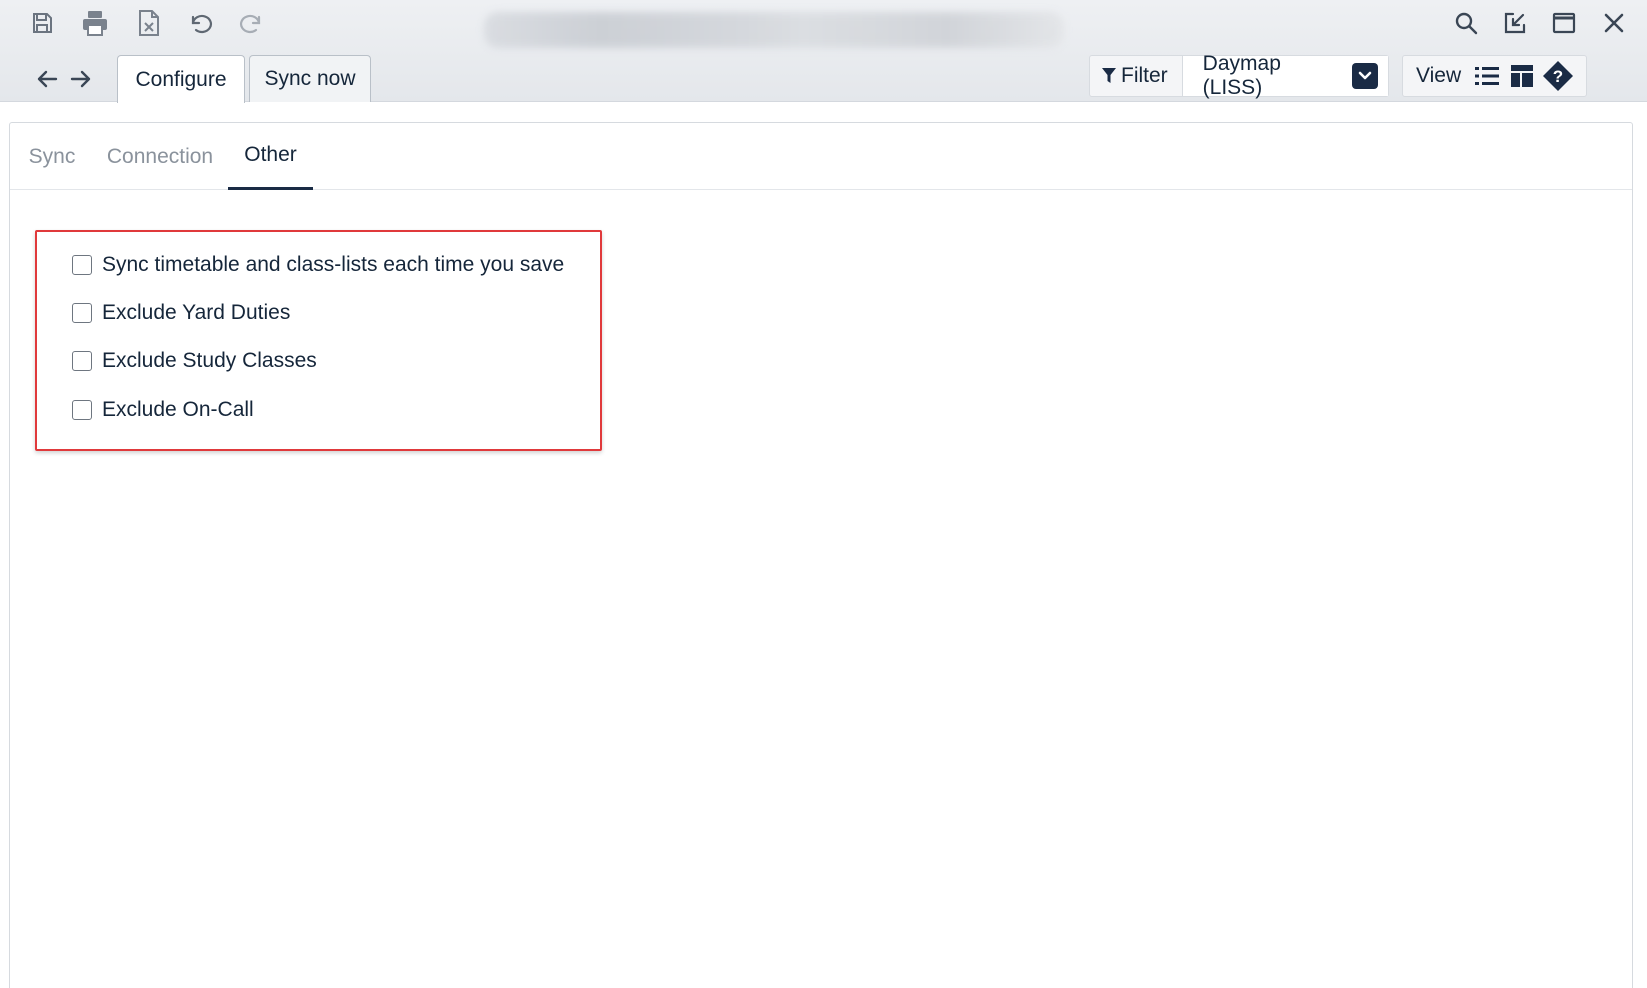 Image resolution: width=1647 pixels, height=988 pixels. What do you see at coordinates (1109, 75) in the screenshot?
I see `filter-icon` at bounding box center [1109, 75].